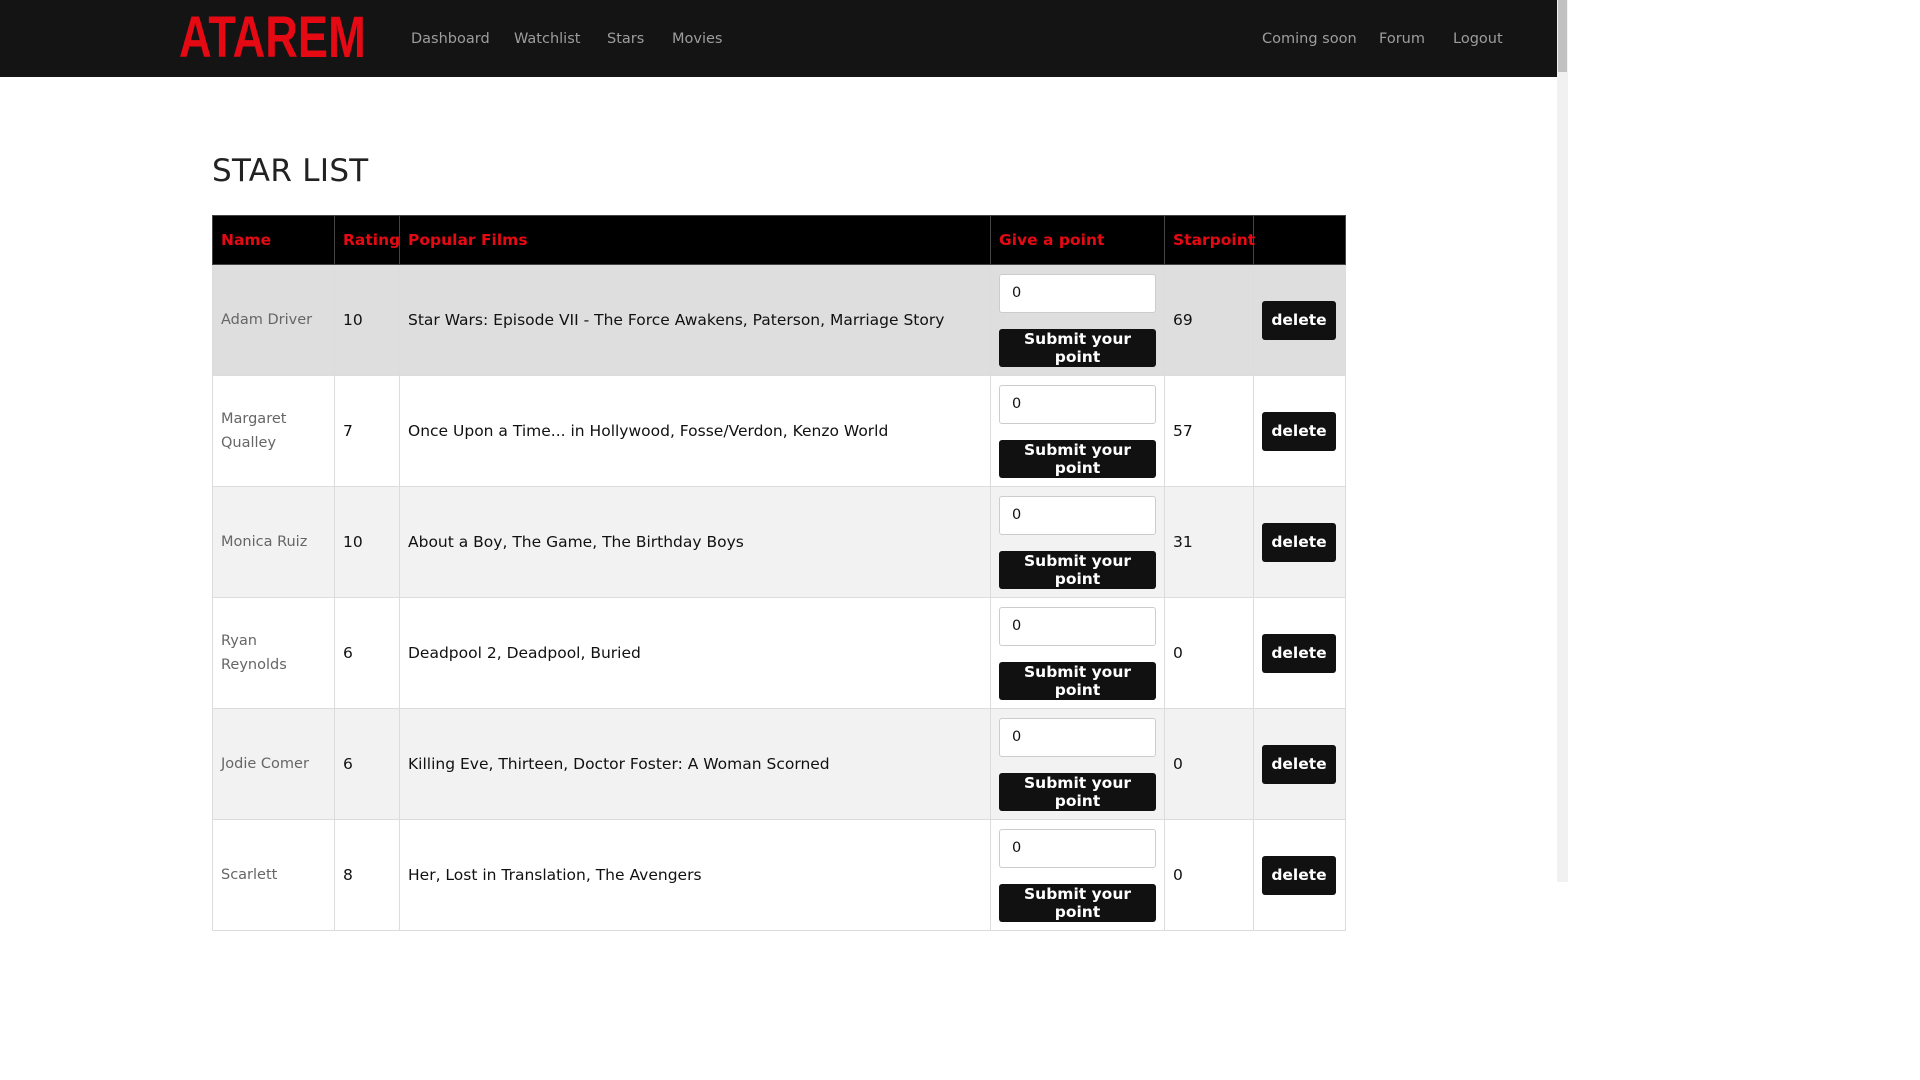 This screenshot has height=1080, width=1920. I want to click on page-scrollbar, so click(1562, 441).